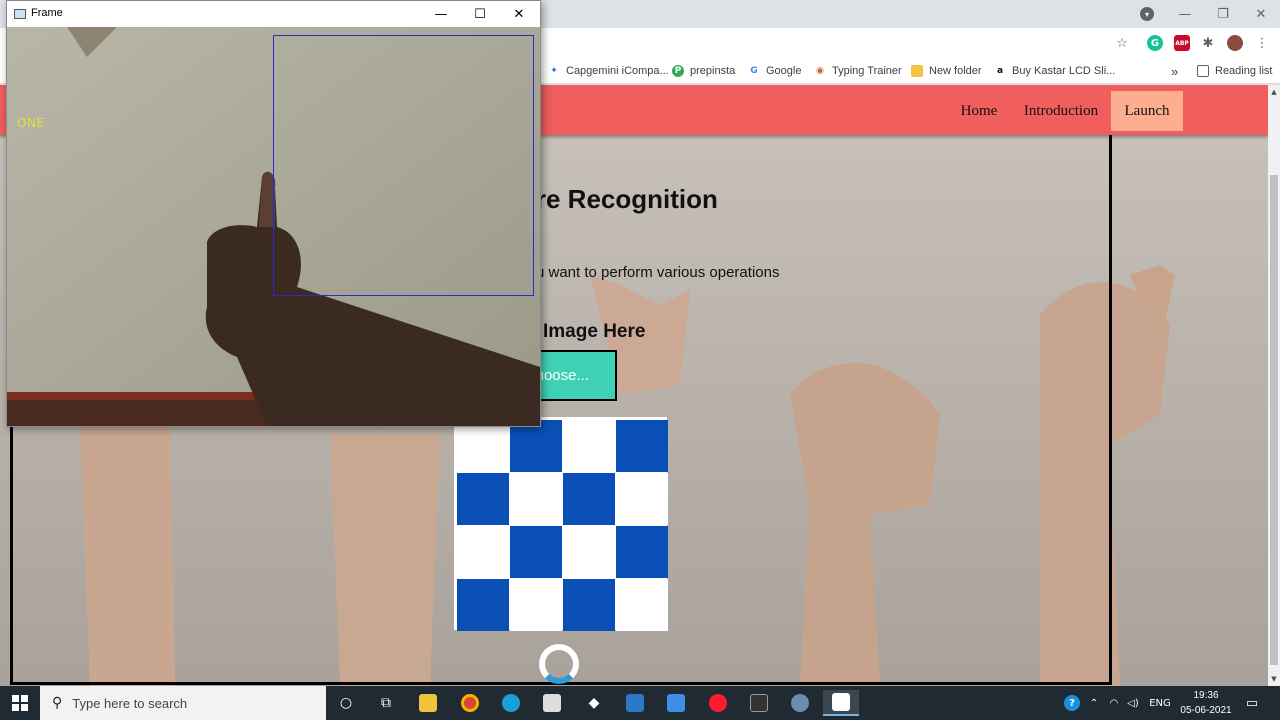 This screenshot has height=720, width=1280. Describe the element at coordinates (678, 71) in the screenshot. I see `prepinsta-icon: P` at that location.